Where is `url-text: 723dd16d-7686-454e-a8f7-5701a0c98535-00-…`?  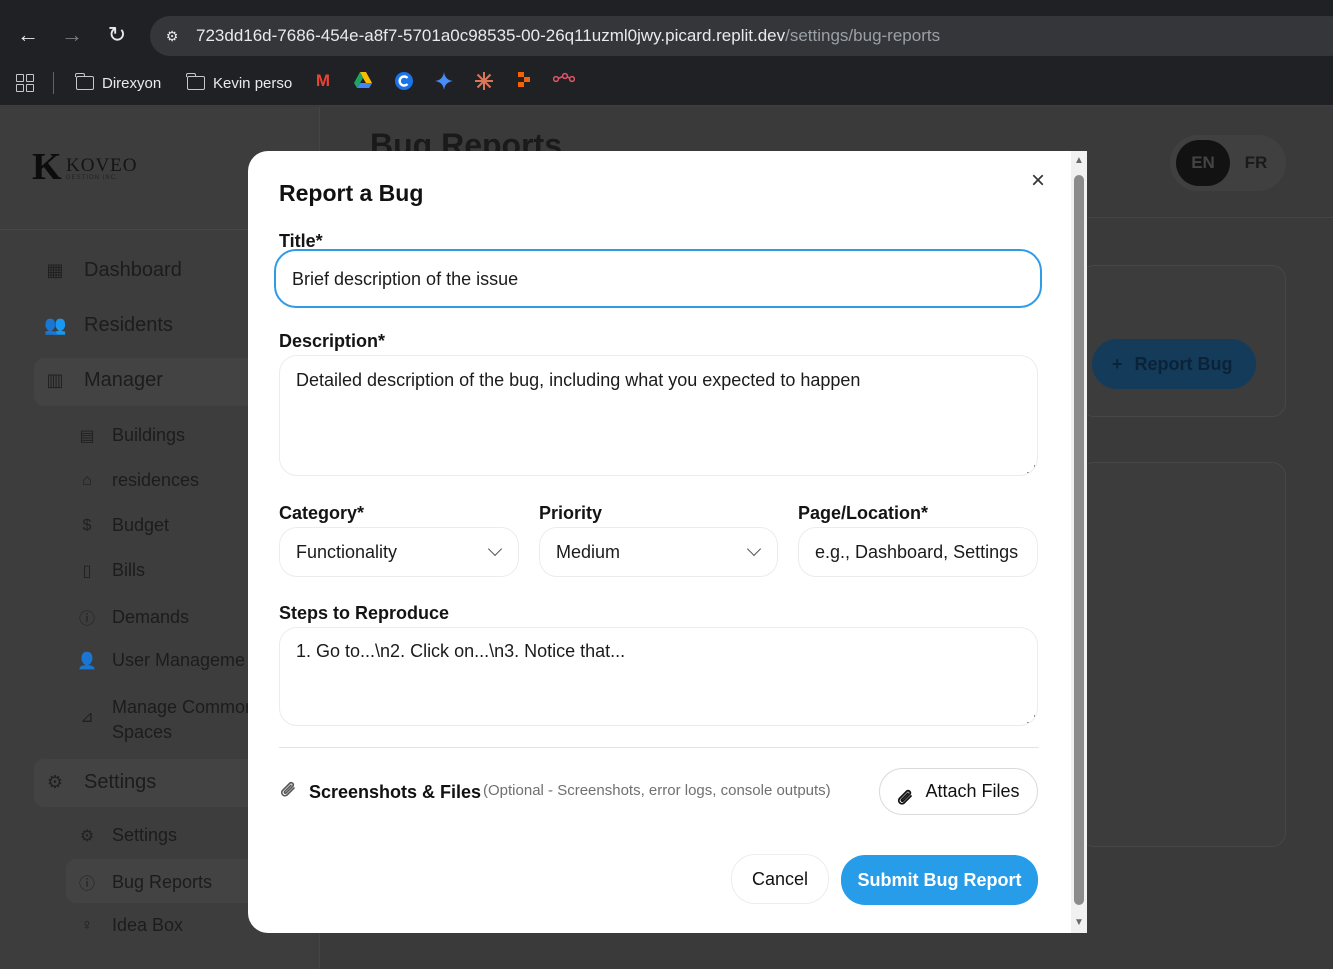
url-text: 723dd16d-7686-454e-a8f7-5701a0c98535-00-… is located at coordinates (568, 36).